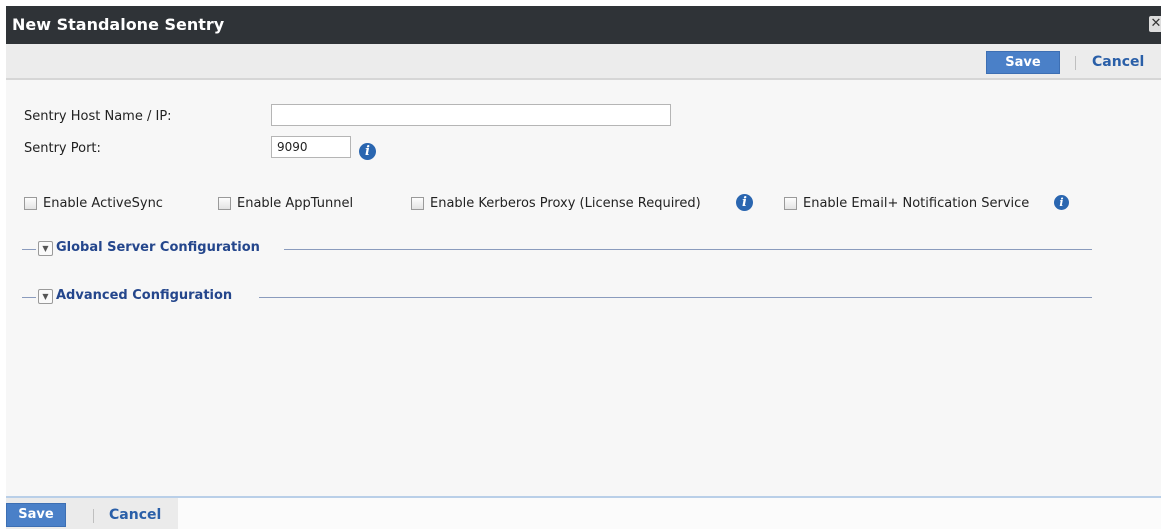  Describe the element at coordinates (118, 24) in the screenshot. I see `dialog-title: New Standalone Sentry` at that location.